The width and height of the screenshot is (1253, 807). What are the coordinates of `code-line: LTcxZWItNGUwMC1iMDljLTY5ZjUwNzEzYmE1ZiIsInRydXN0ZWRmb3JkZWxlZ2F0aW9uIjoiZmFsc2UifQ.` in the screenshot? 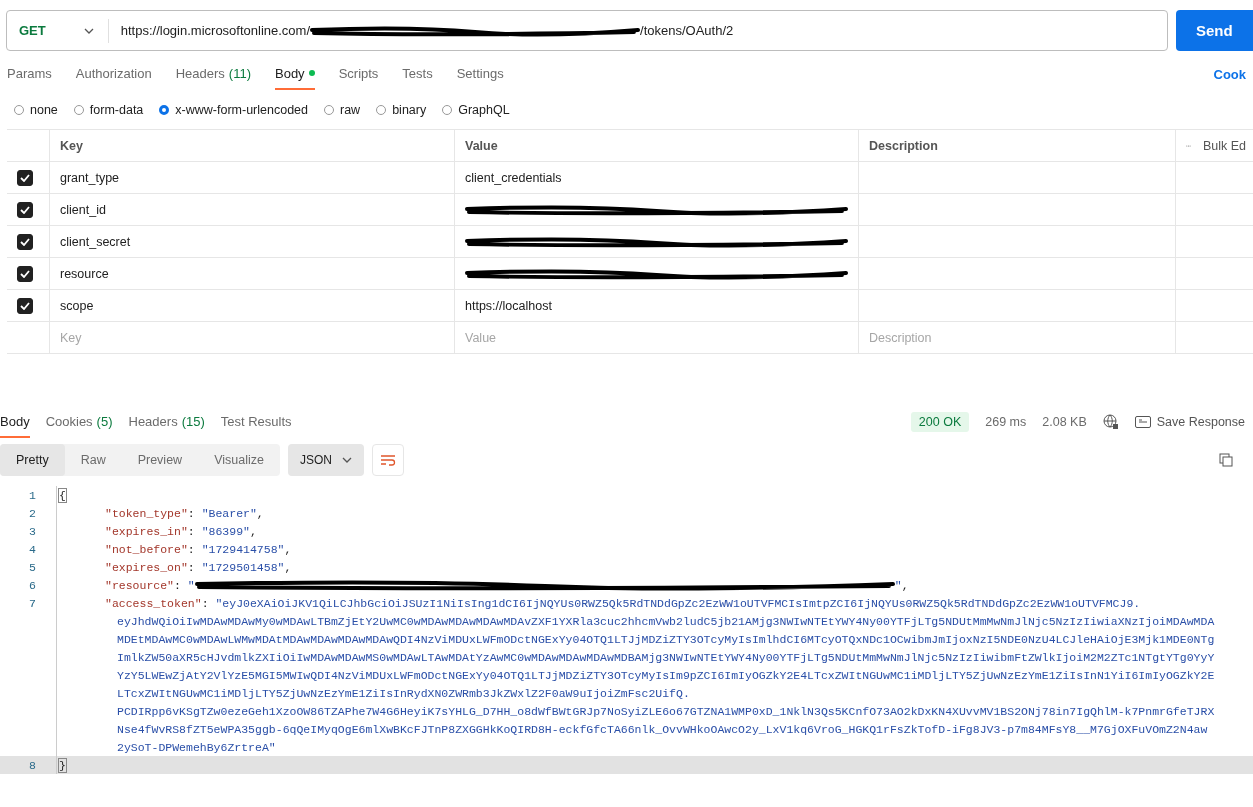 It's located at (403, 693).